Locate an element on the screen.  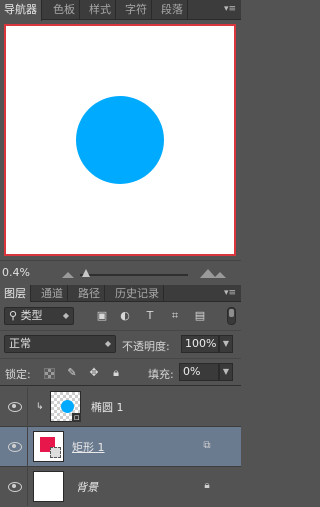
layer-name: 背景 is located at coordinates (87, 487).